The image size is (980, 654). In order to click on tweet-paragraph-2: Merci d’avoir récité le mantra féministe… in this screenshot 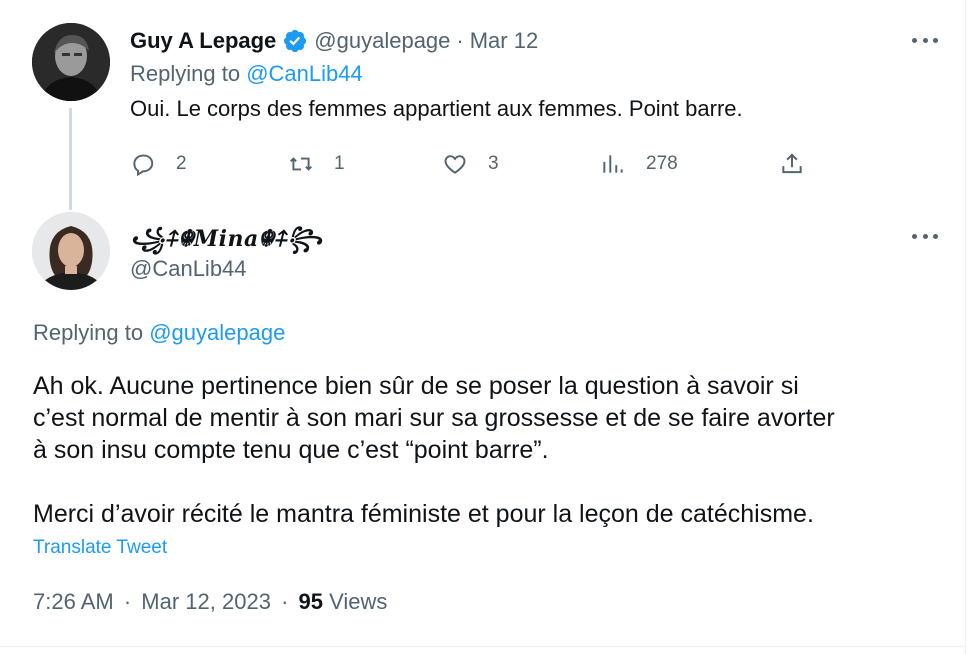, I will do `click(423, 514)`.